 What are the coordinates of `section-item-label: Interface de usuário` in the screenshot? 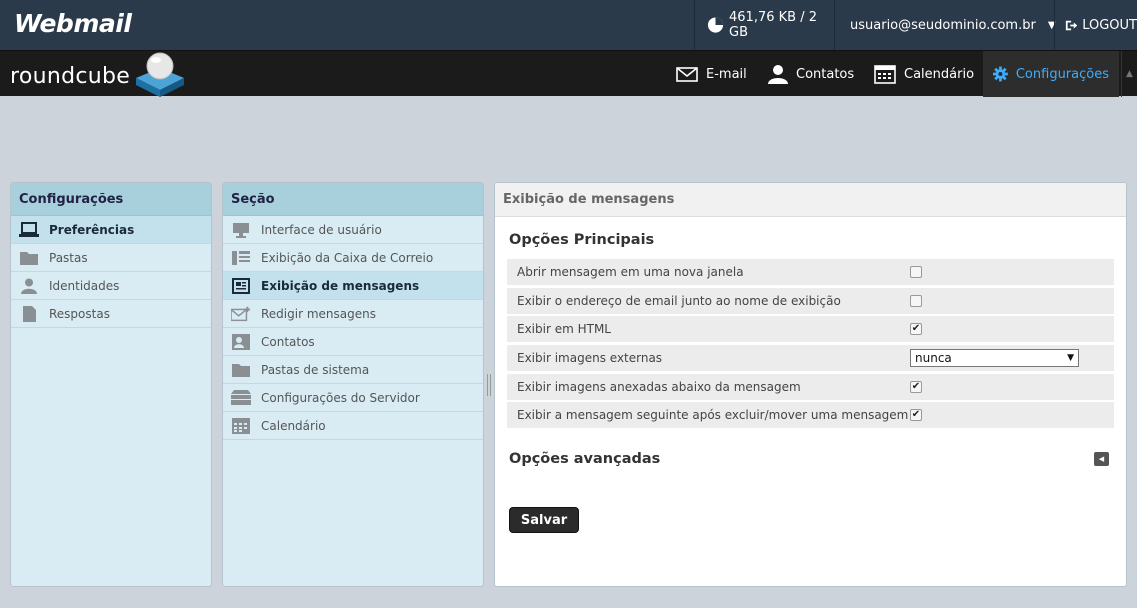 It's located at (321, 229).